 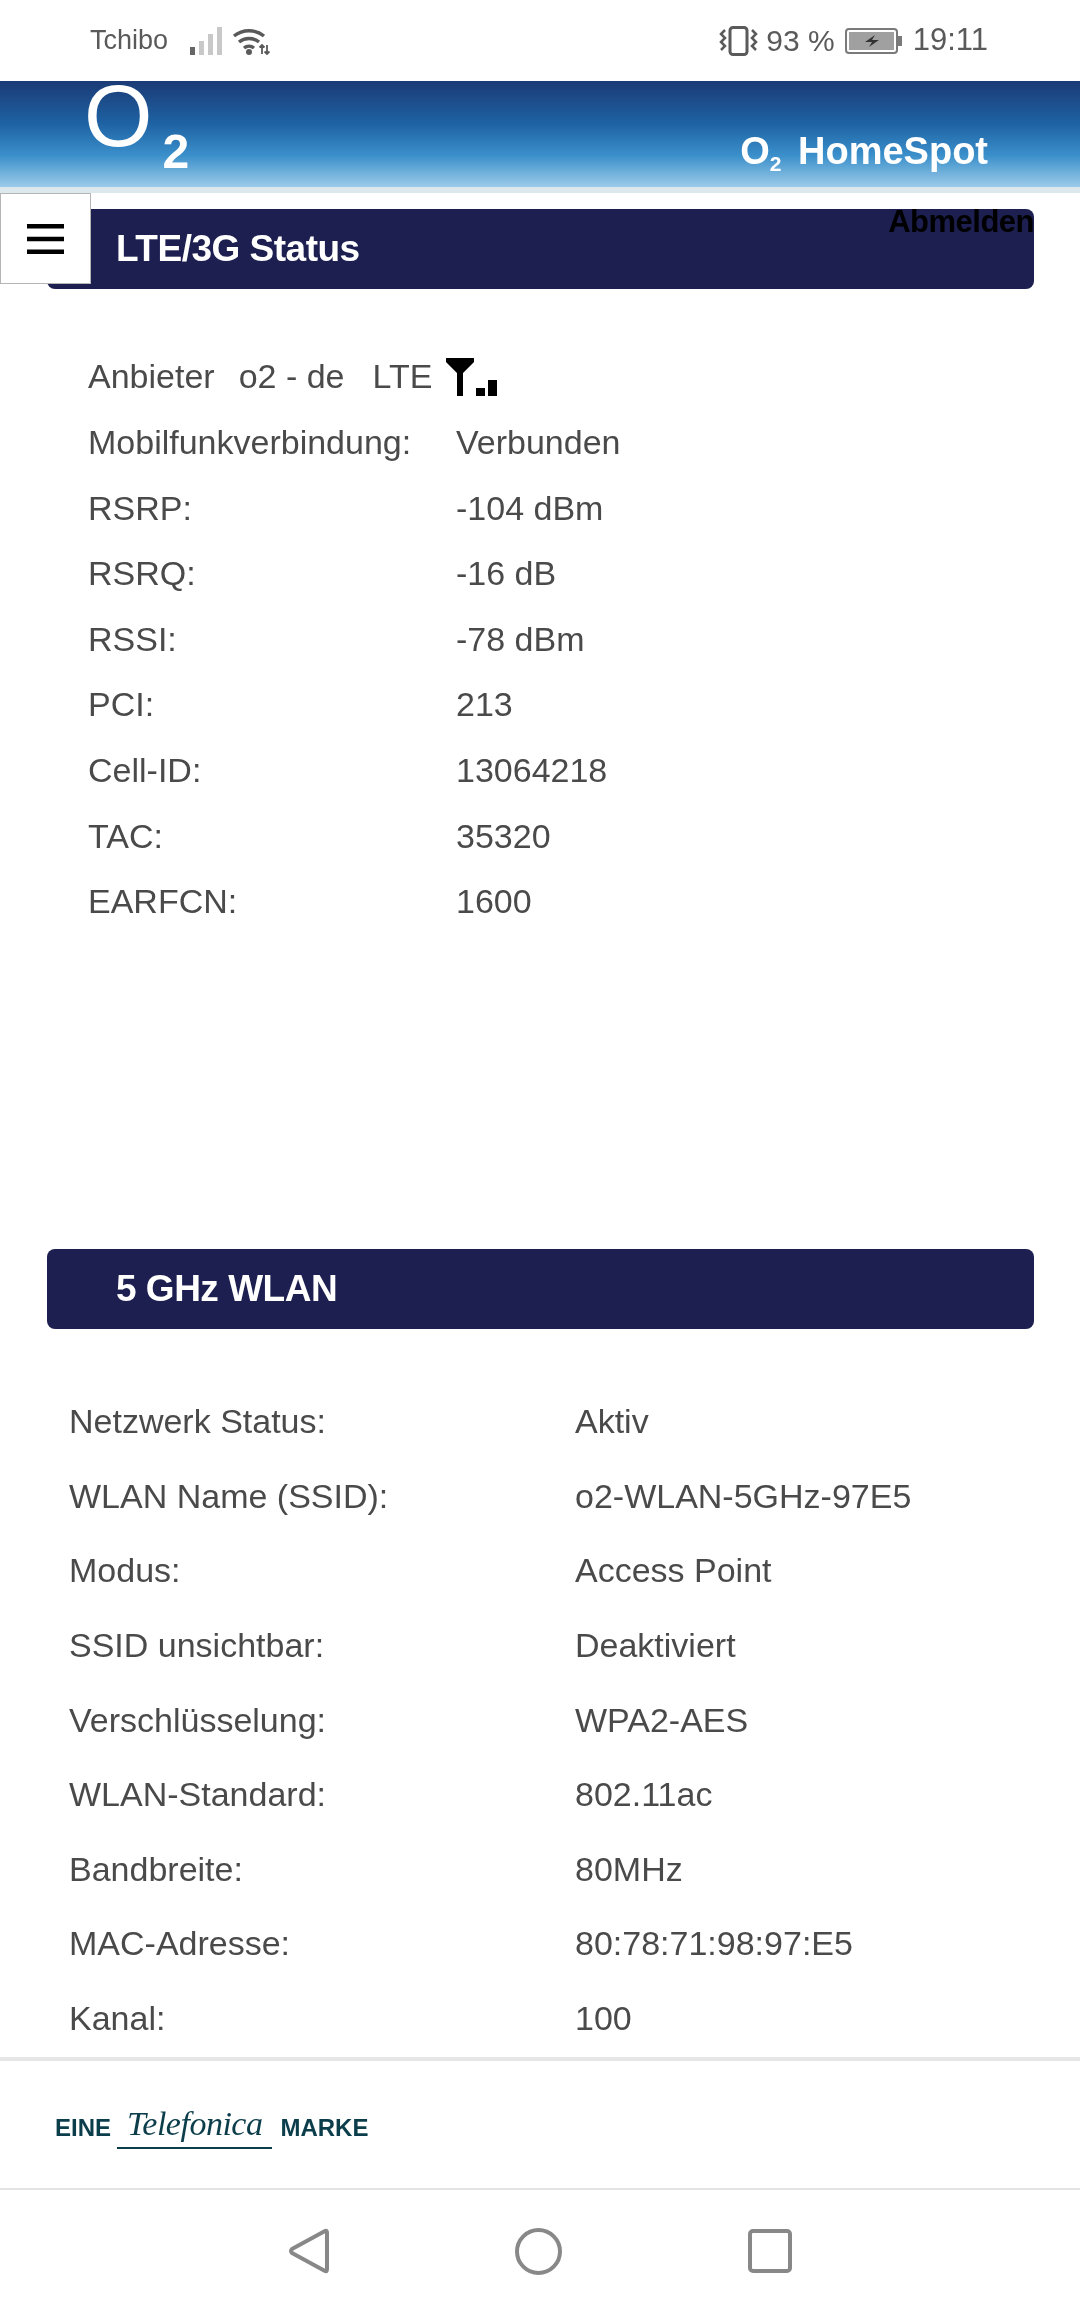 I want to click on field-label: TAC:, so click(x=125, y=836).